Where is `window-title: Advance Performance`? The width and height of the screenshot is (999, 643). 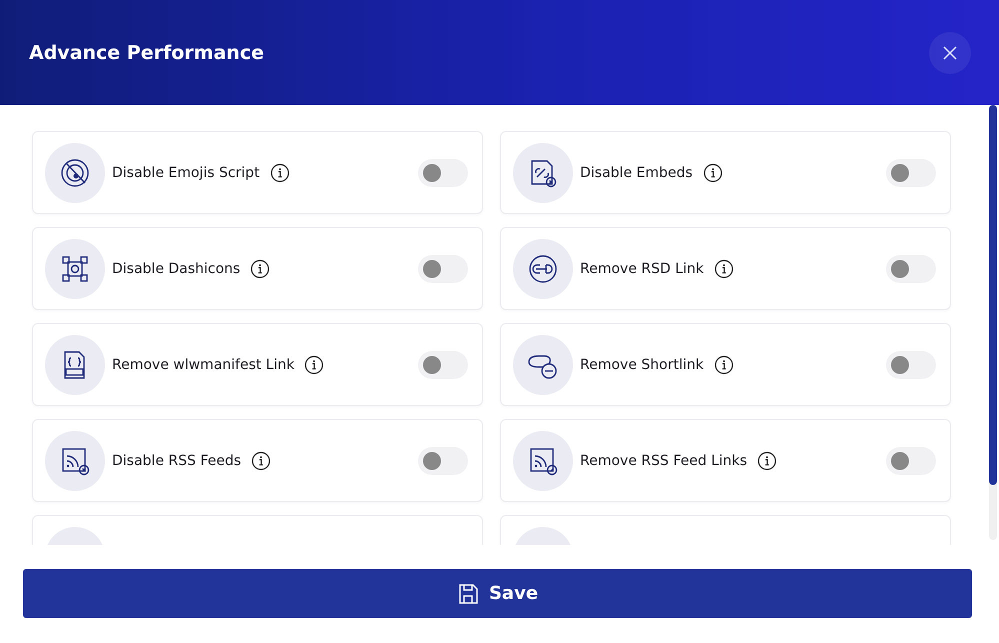 window-title: Advance Performance is located at coordinates (146, 53).